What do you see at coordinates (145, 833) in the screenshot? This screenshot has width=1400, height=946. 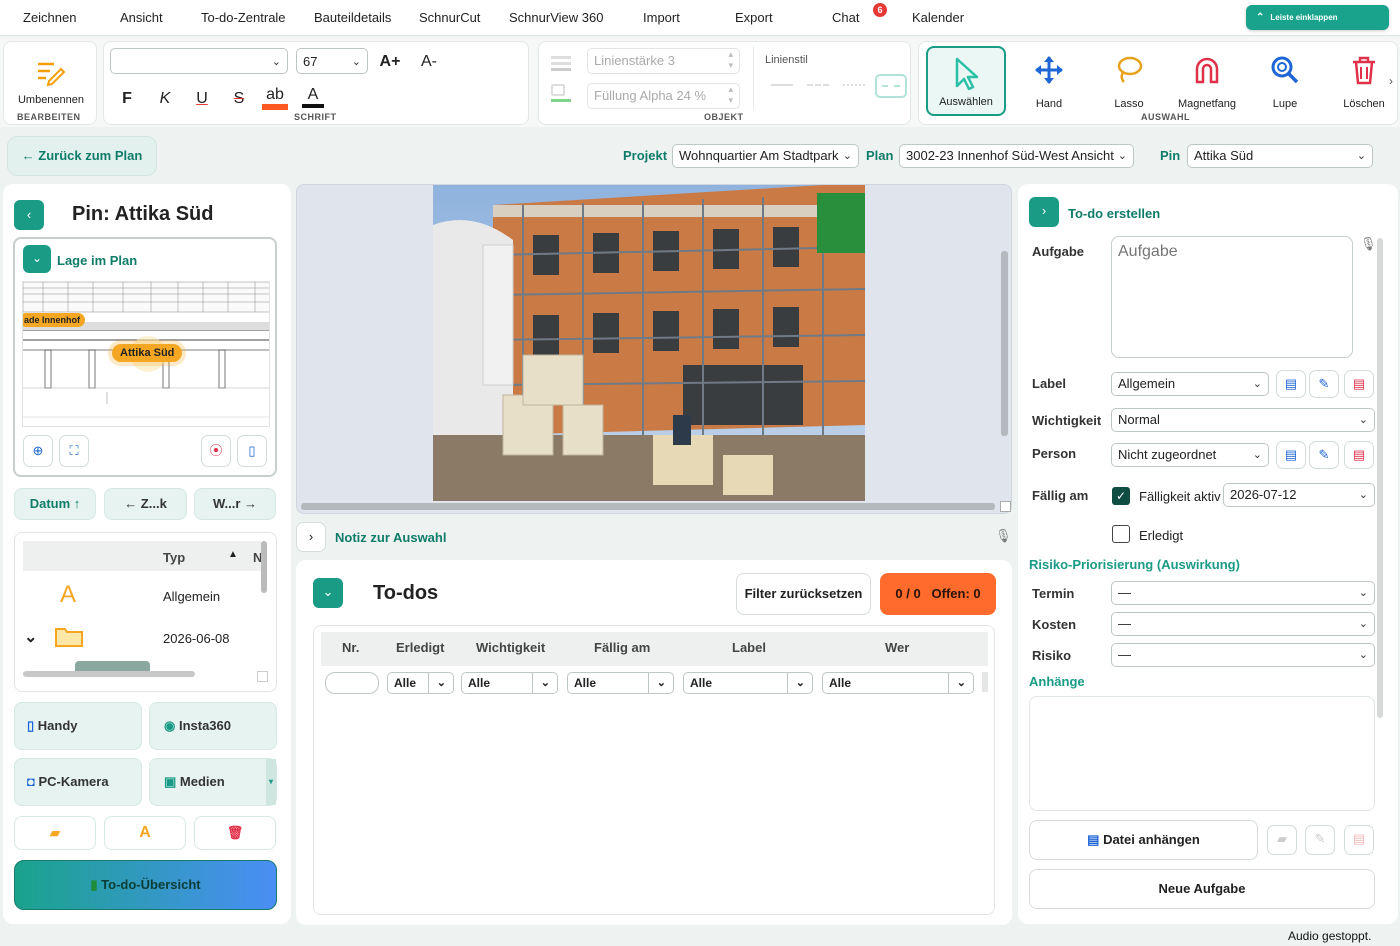 I see `text-icon: A` at bounding box center [145, 833].